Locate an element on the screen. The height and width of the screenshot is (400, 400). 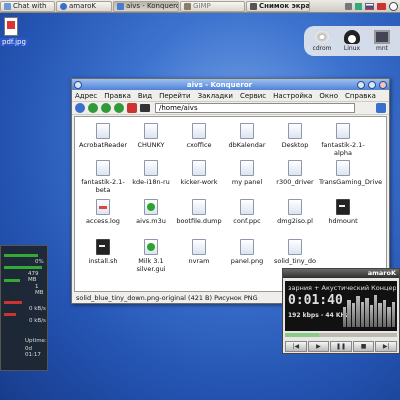
file-item: install.sh is located at coordinates (103, 252).